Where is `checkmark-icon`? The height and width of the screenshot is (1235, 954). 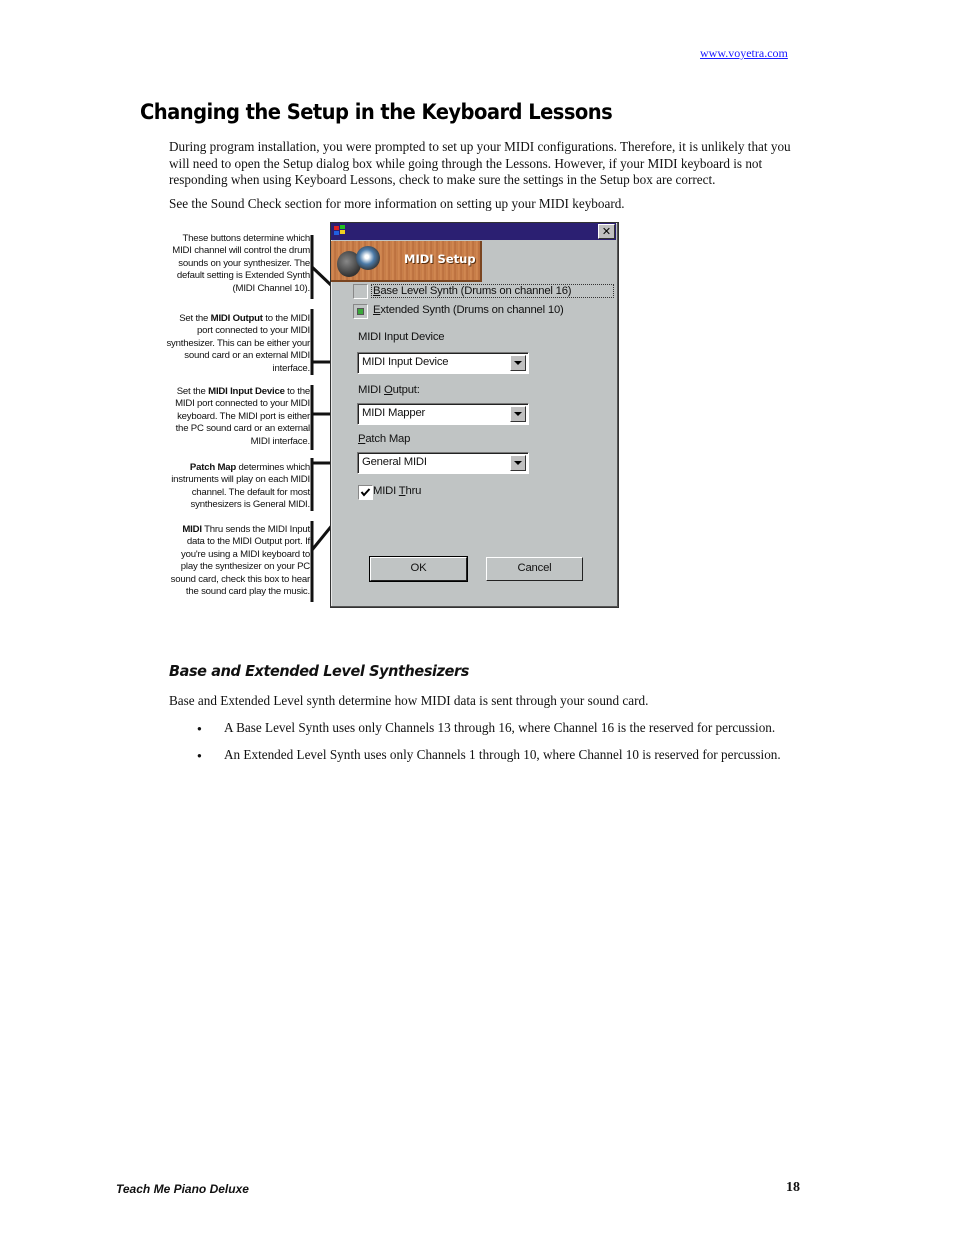
checkmark-icon is located at coordinates (365, 492).